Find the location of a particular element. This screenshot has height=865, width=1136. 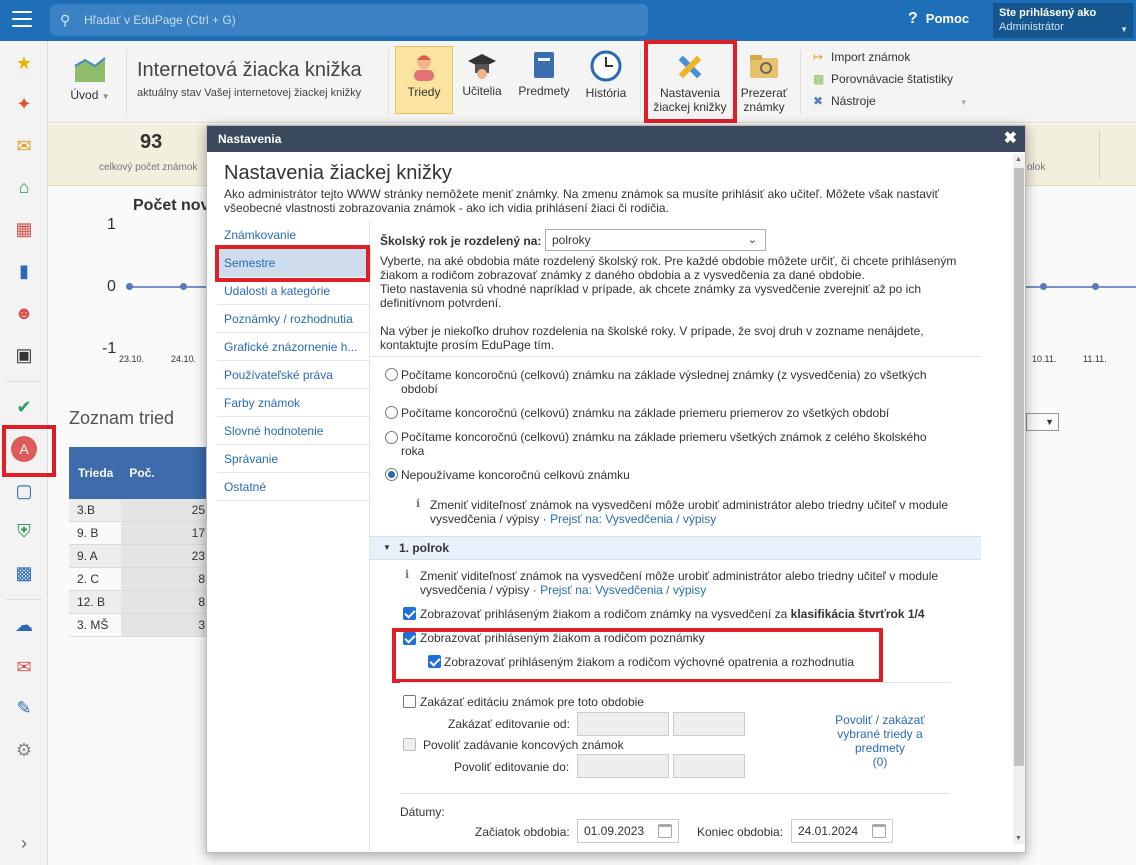

student-icon is located at coordinates (424, 68).